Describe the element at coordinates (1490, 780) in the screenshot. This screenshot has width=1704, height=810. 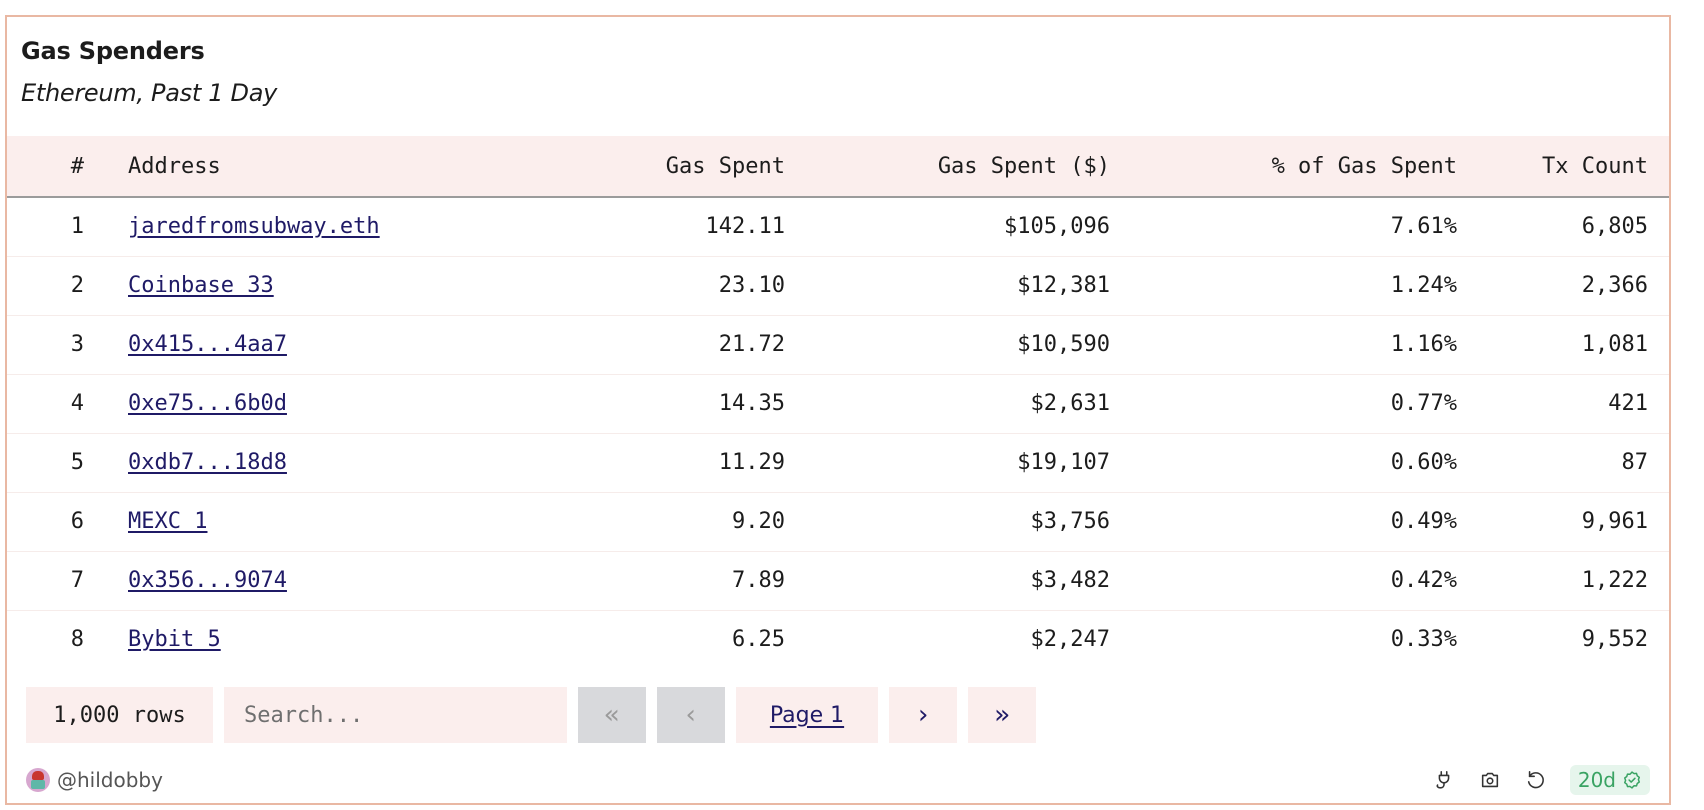
I see `camera-icon` at that location.